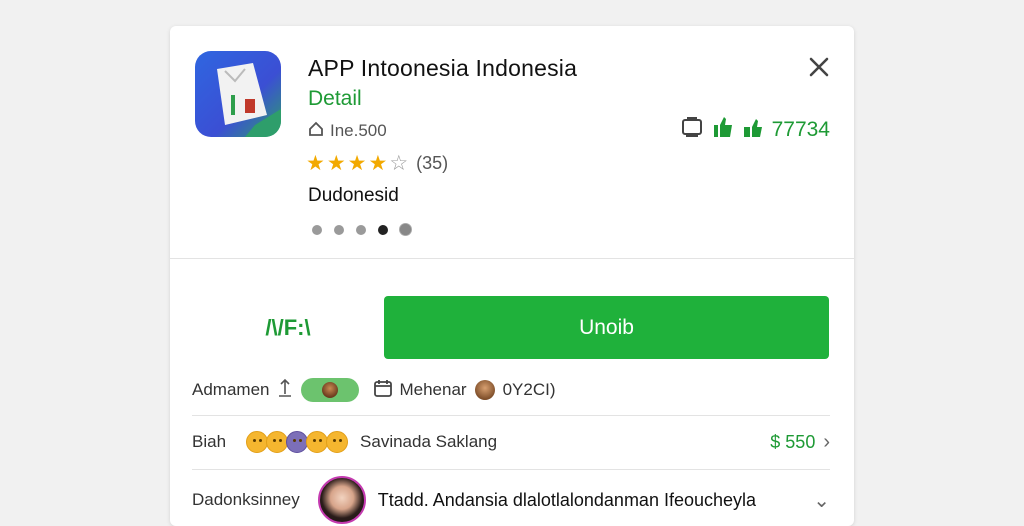 The width and height of the screenshot is (1024, 526). I want to click on star-empty-icon: ☆, so click(399, 163).